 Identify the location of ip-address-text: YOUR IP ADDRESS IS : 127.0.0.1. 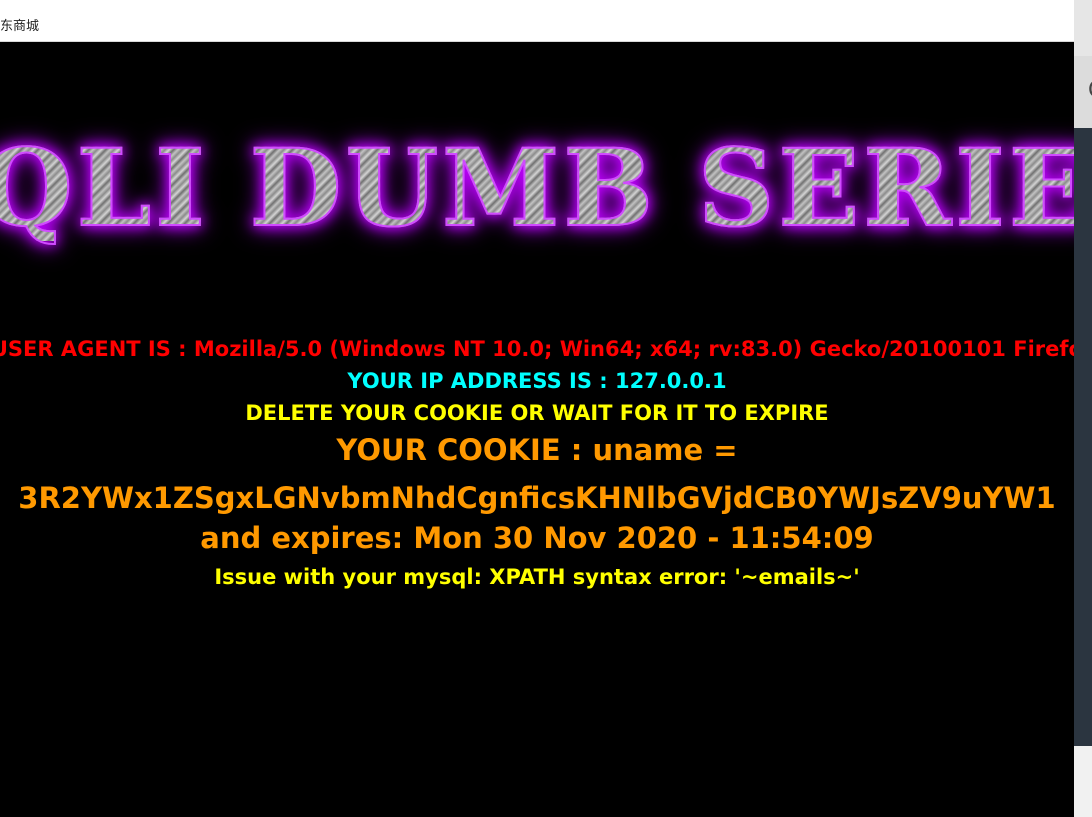
(537, 381).